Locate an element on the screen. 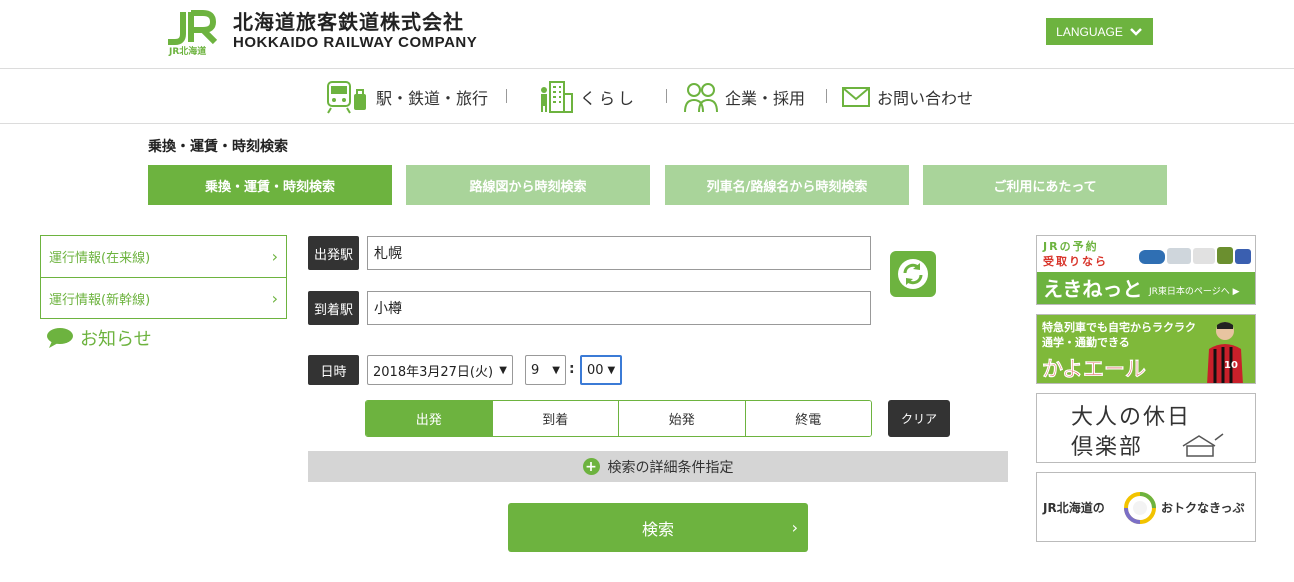 This screenshot has height=582, width=1294. mode-first-train: 始発 is located at coordinates (681, 418).